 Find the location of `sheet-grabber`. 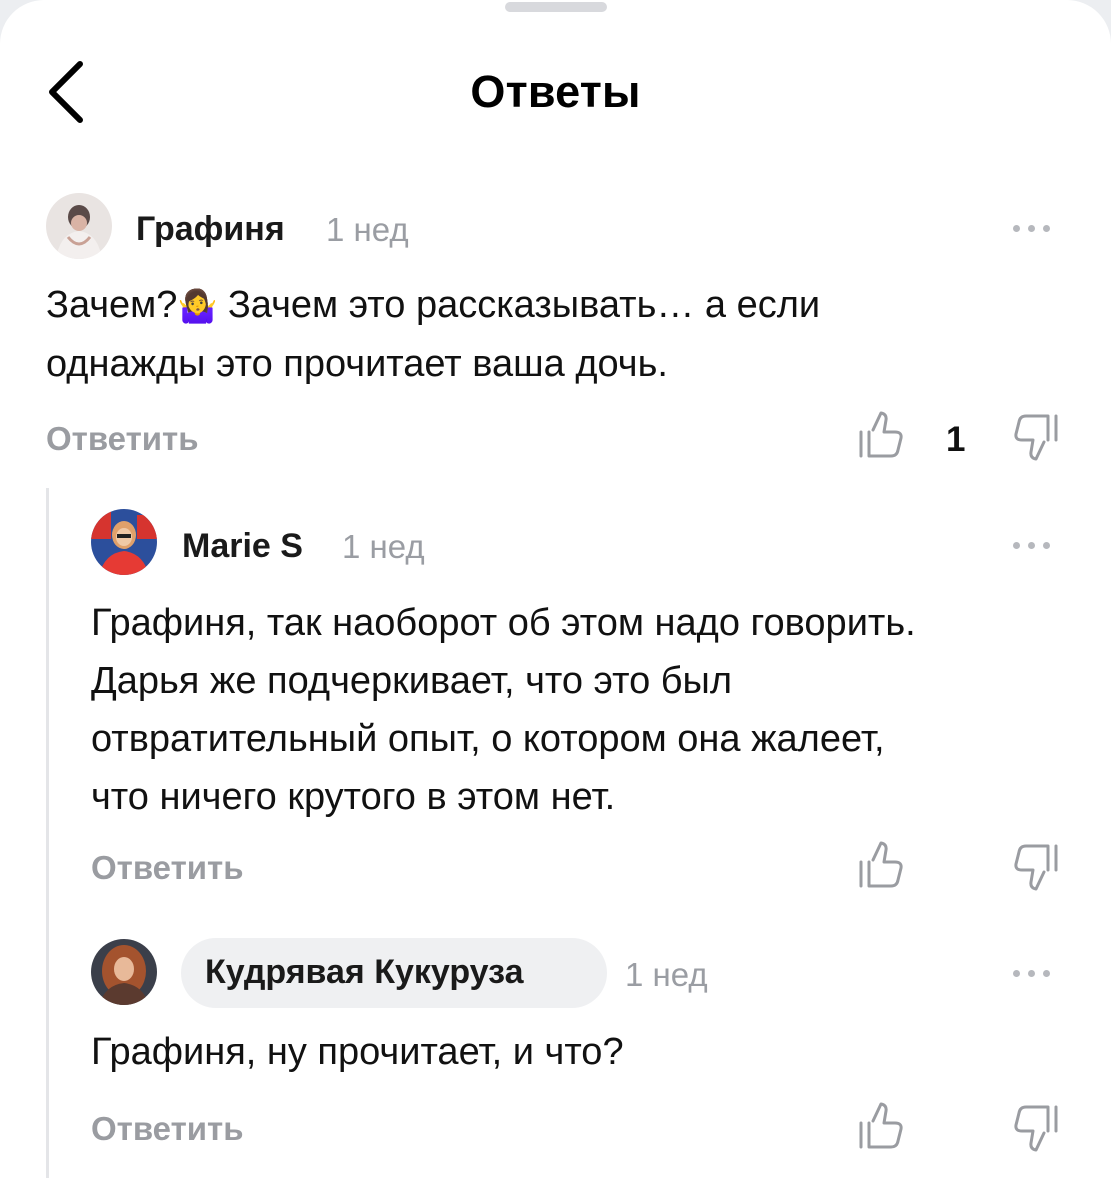

sheet-grabber is located at coordinates (556, 7).